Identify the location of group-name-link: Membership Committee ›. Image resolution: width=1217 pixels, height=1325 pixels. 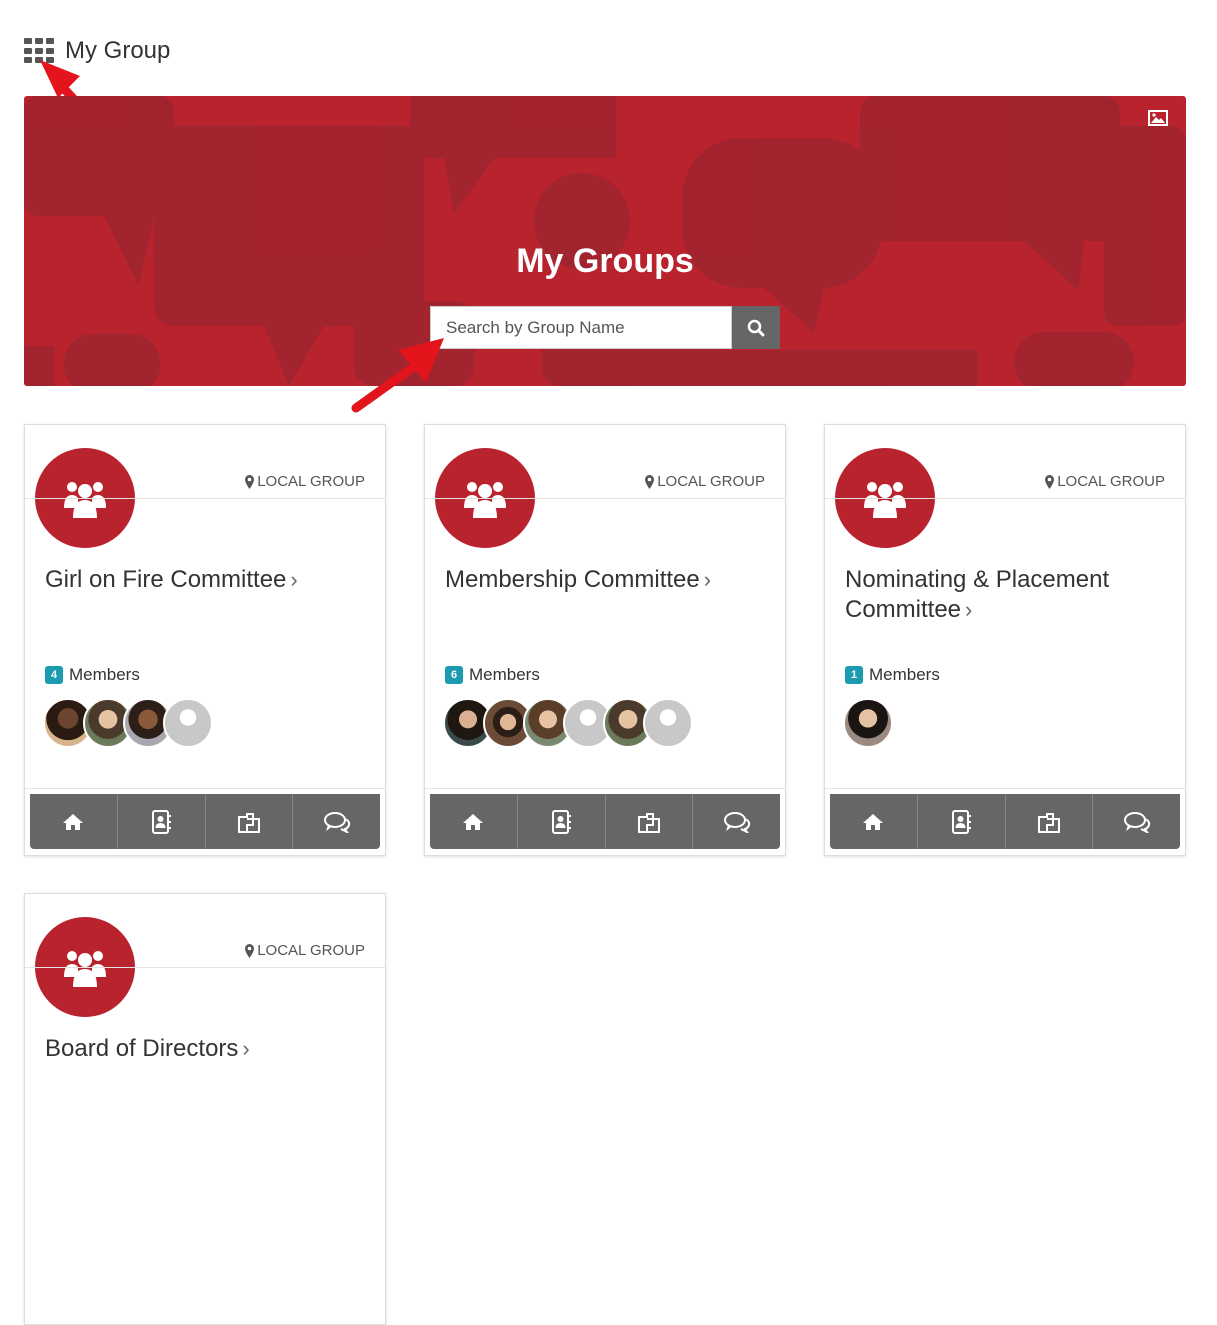
(605, 580).